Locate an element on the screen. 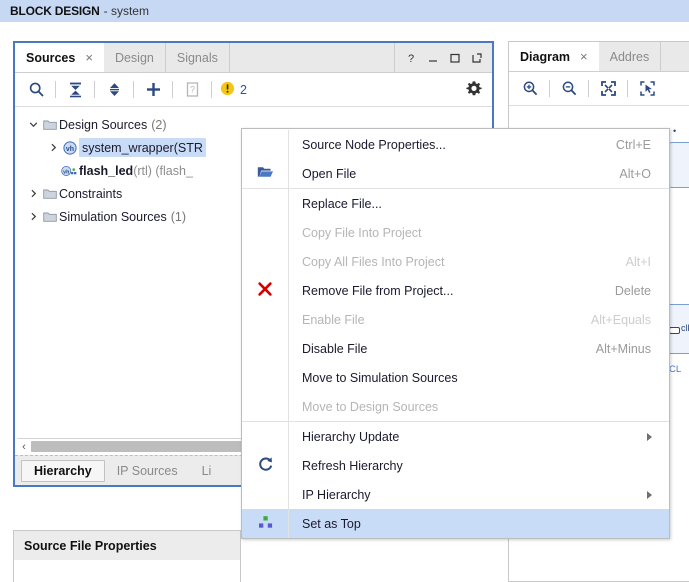  tab-signals: Signals is located at coordinates (198, 57).